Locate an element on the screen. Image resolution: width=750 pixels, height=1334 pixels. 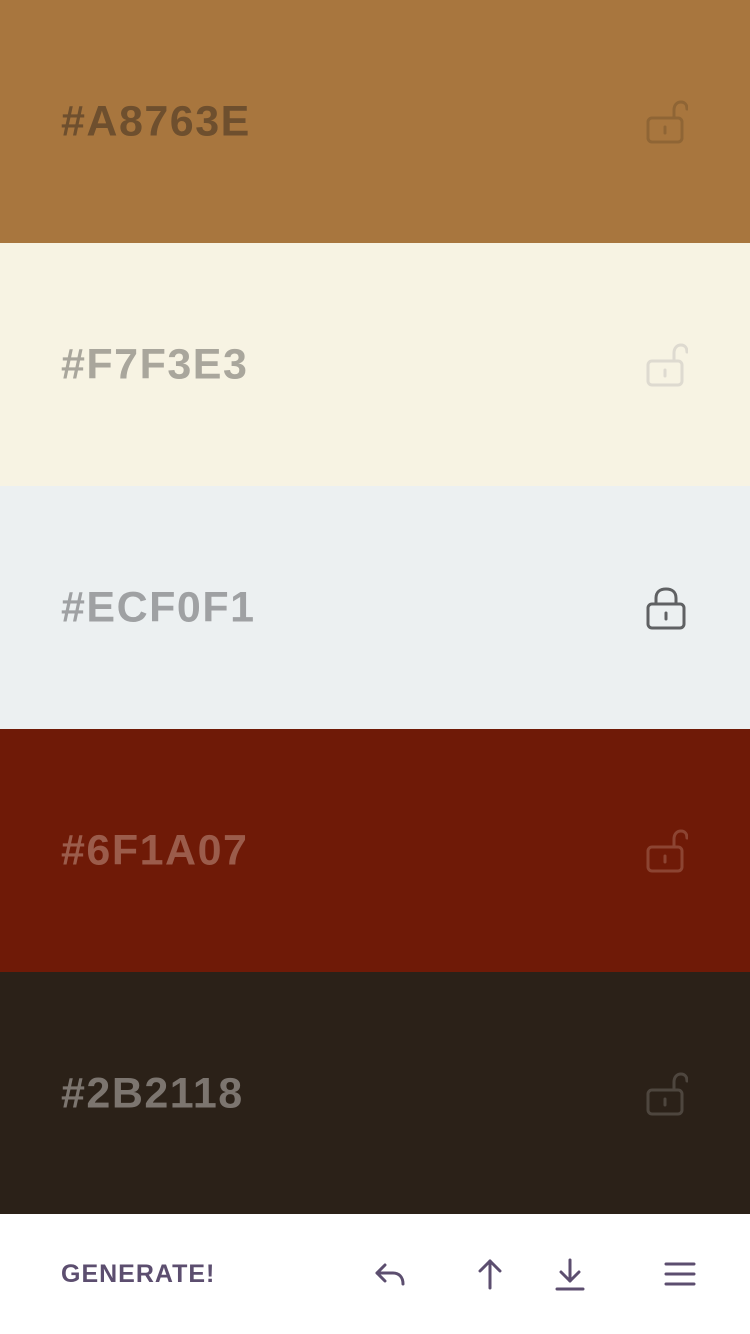
menu-icon is located at coordinates (680, 1274).